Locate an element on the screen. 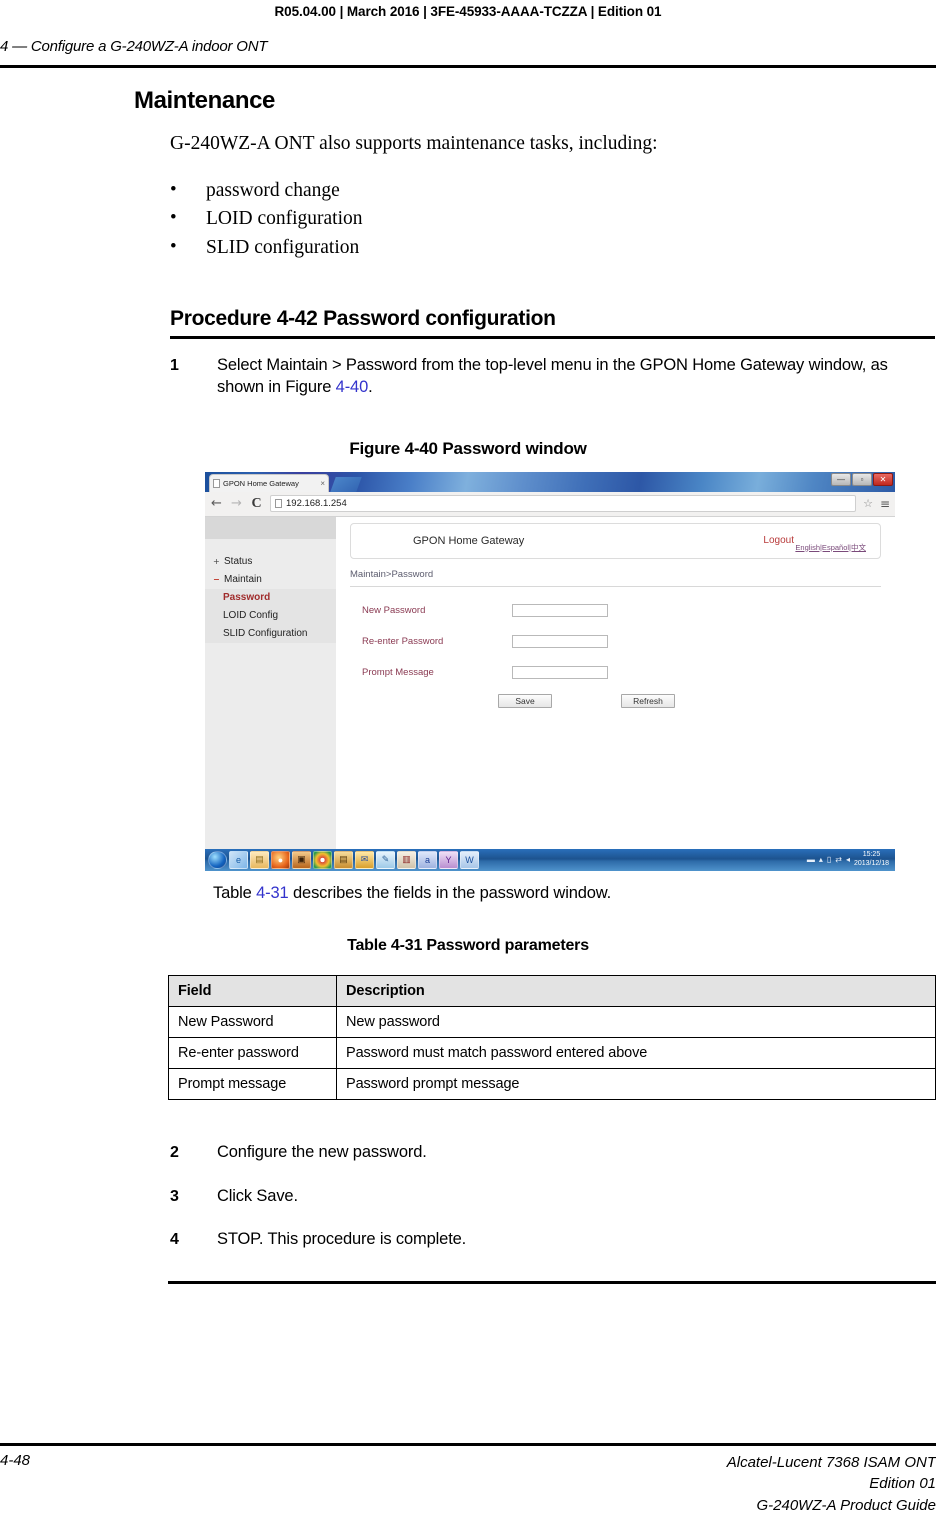 The image size is (936, 1520). chrome-icon is located at coordinates (322, 859).